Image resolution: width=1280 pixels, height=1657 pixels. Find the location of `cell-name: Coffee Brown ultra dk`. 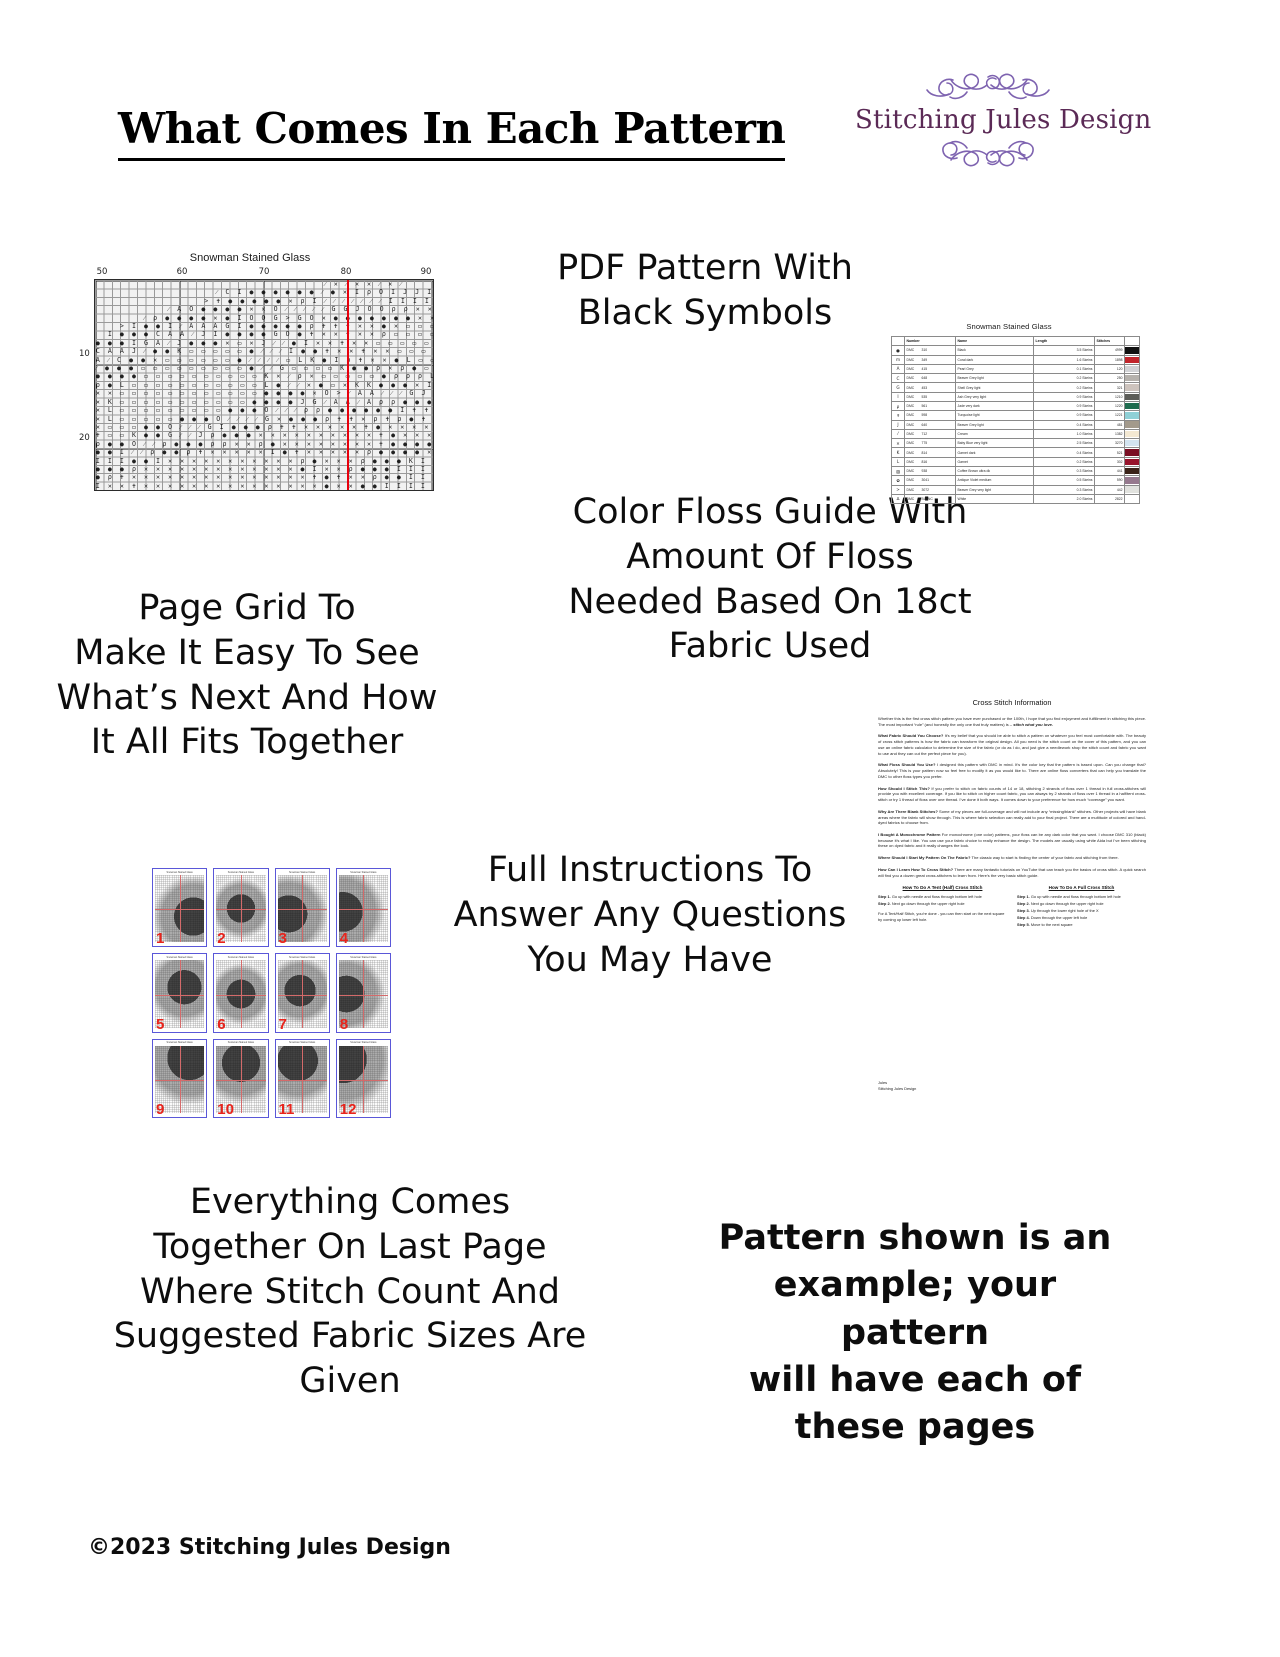

cell-name: Coffee Brown ultra dk is located at coordinates (994, 471).